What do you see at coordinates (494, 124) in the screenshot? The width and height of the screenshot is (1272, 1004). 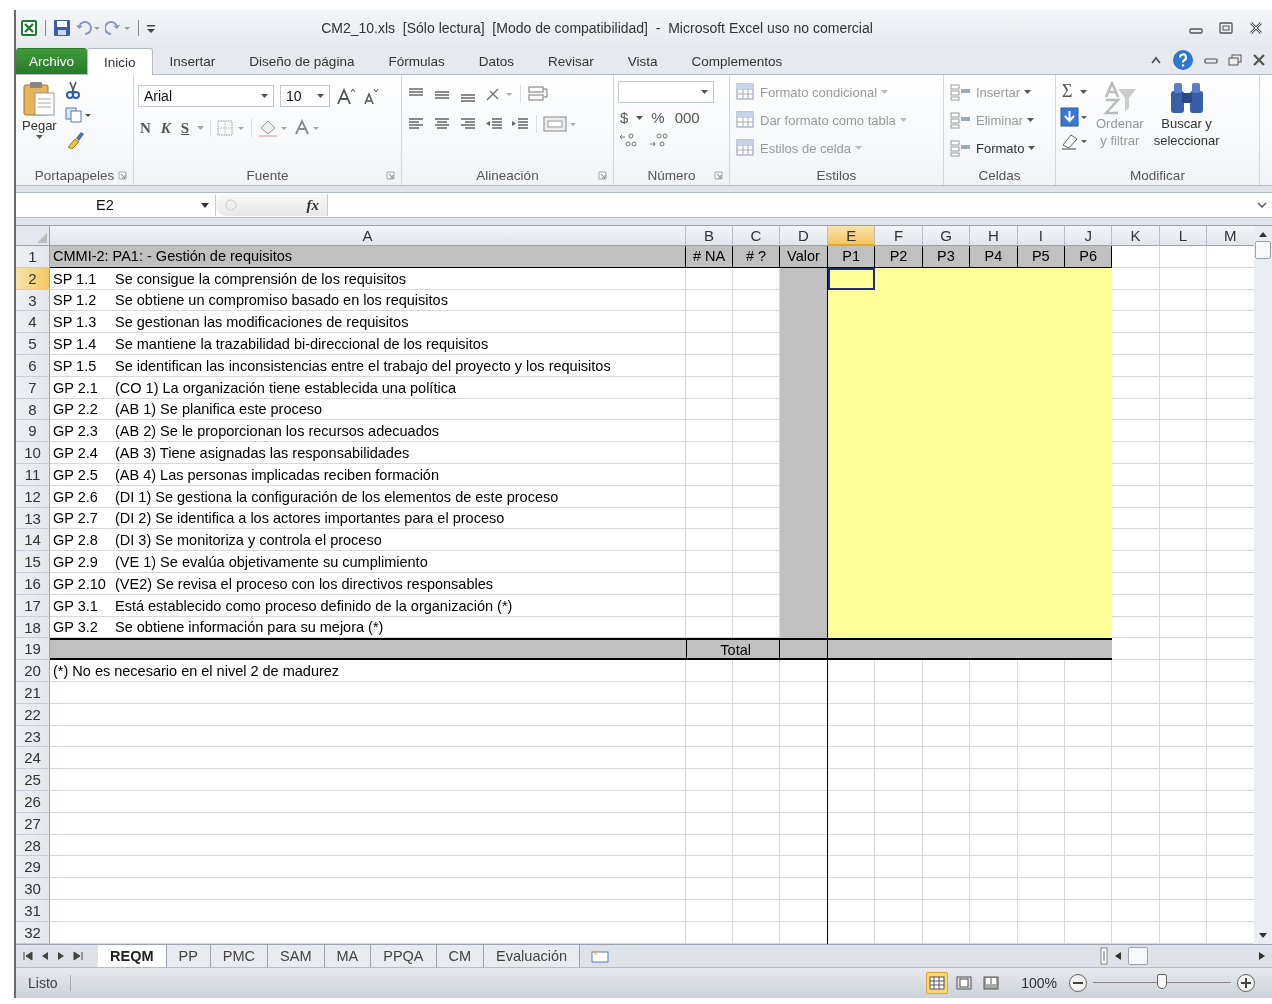 I see `decrease-indent-icon` at bounding box center [494, 124].